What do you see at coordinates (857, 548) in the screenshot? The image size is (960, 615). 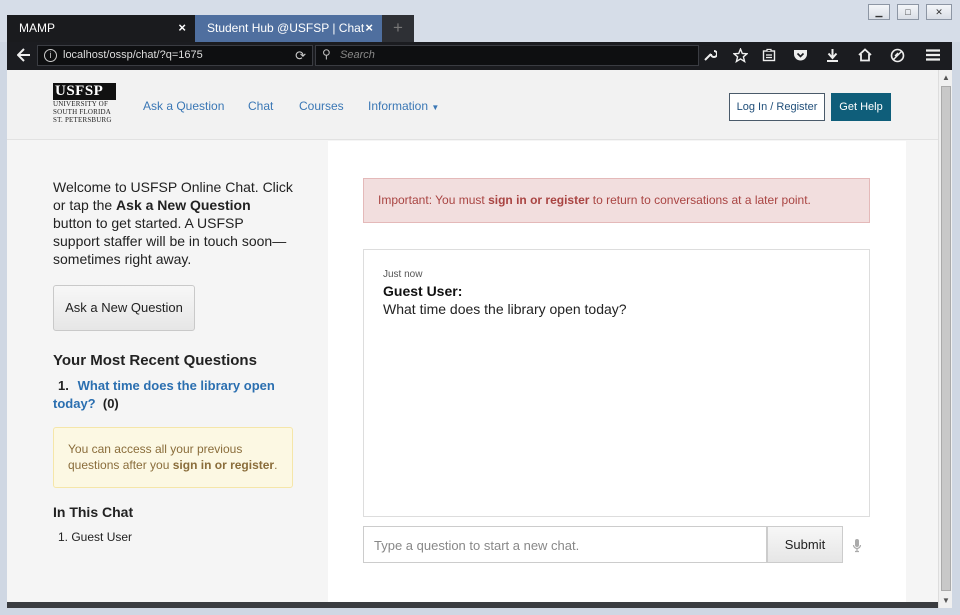 I see `microphone-icon` at bounding box center [857, 548].